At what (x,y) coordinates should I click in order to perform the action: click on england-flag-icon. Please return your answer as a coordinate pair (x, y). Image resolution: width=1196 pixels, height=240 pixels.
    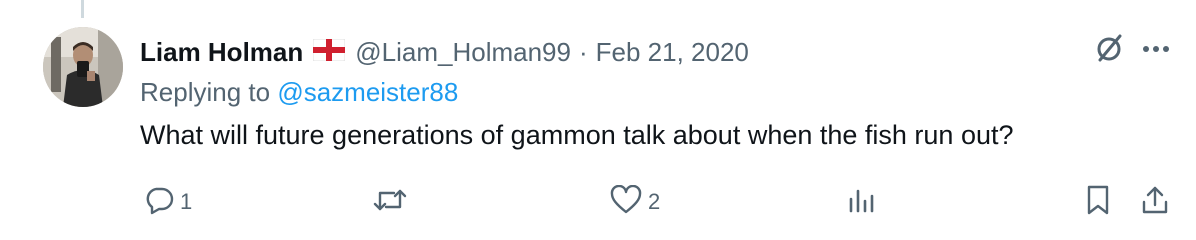
    Looking at the image, I should click on (329, 52).